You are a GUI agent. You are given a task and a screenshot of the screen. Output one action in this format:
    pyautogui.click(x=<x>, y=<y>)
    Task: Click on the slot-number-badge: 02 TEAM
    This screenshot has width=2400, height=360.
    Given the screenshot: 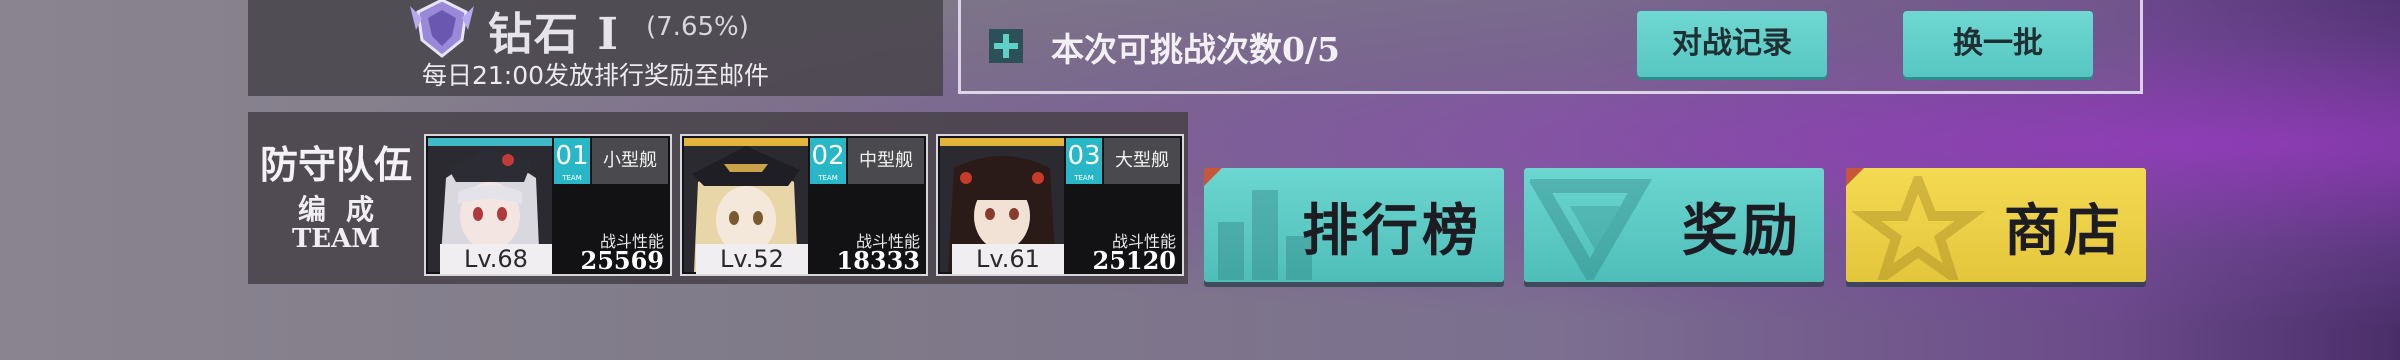 What is the action you would take?
    pyautogui.click(x=828, y=161)
    